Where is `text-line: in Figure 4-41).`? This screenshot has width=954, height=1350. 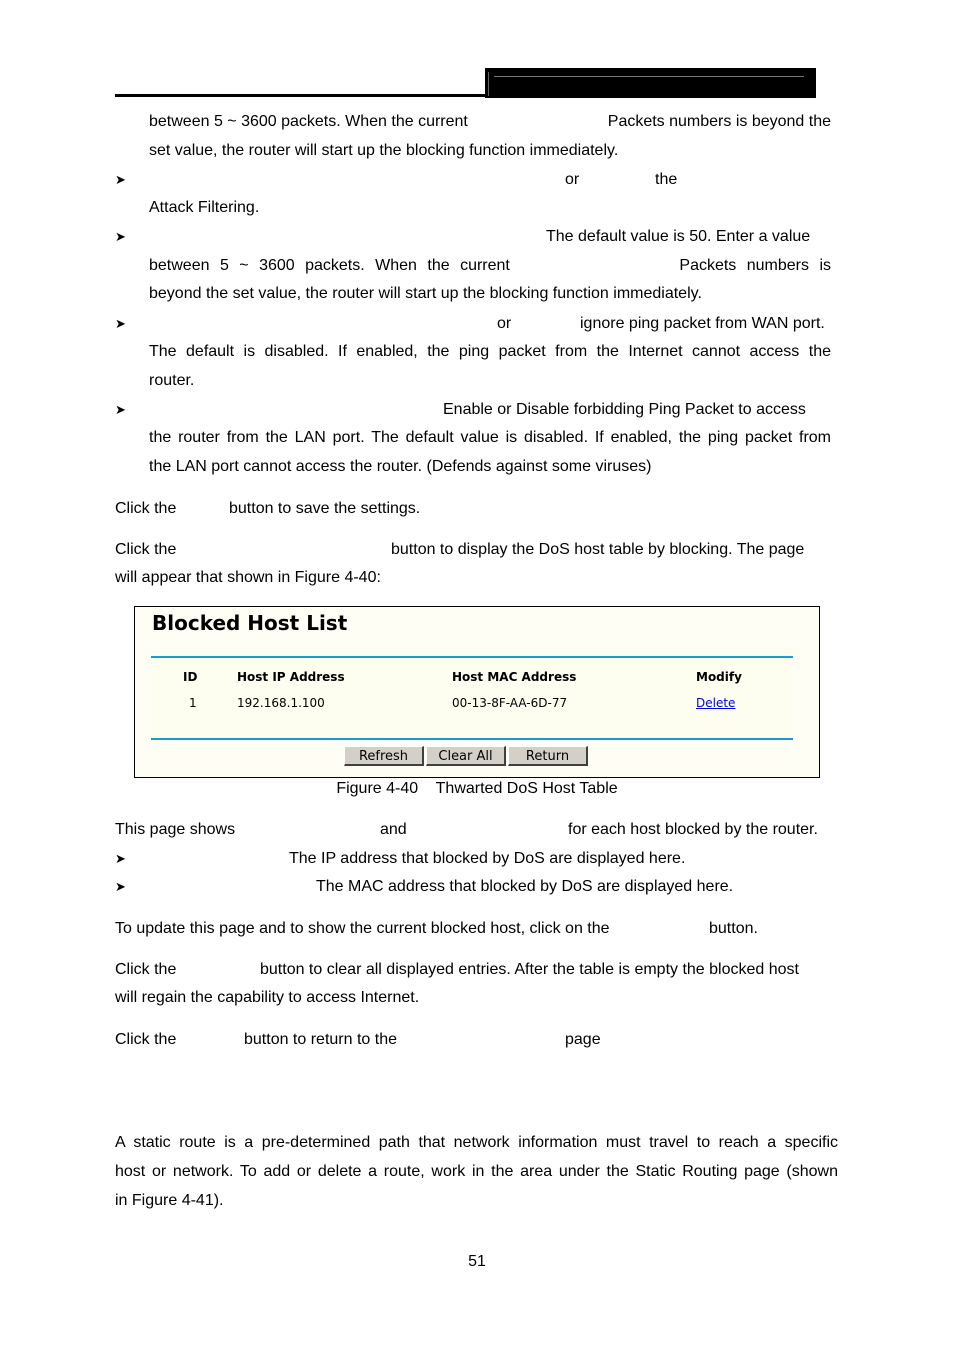 text-line: in Figure 4-41). is located at coordinates (169, 1200).